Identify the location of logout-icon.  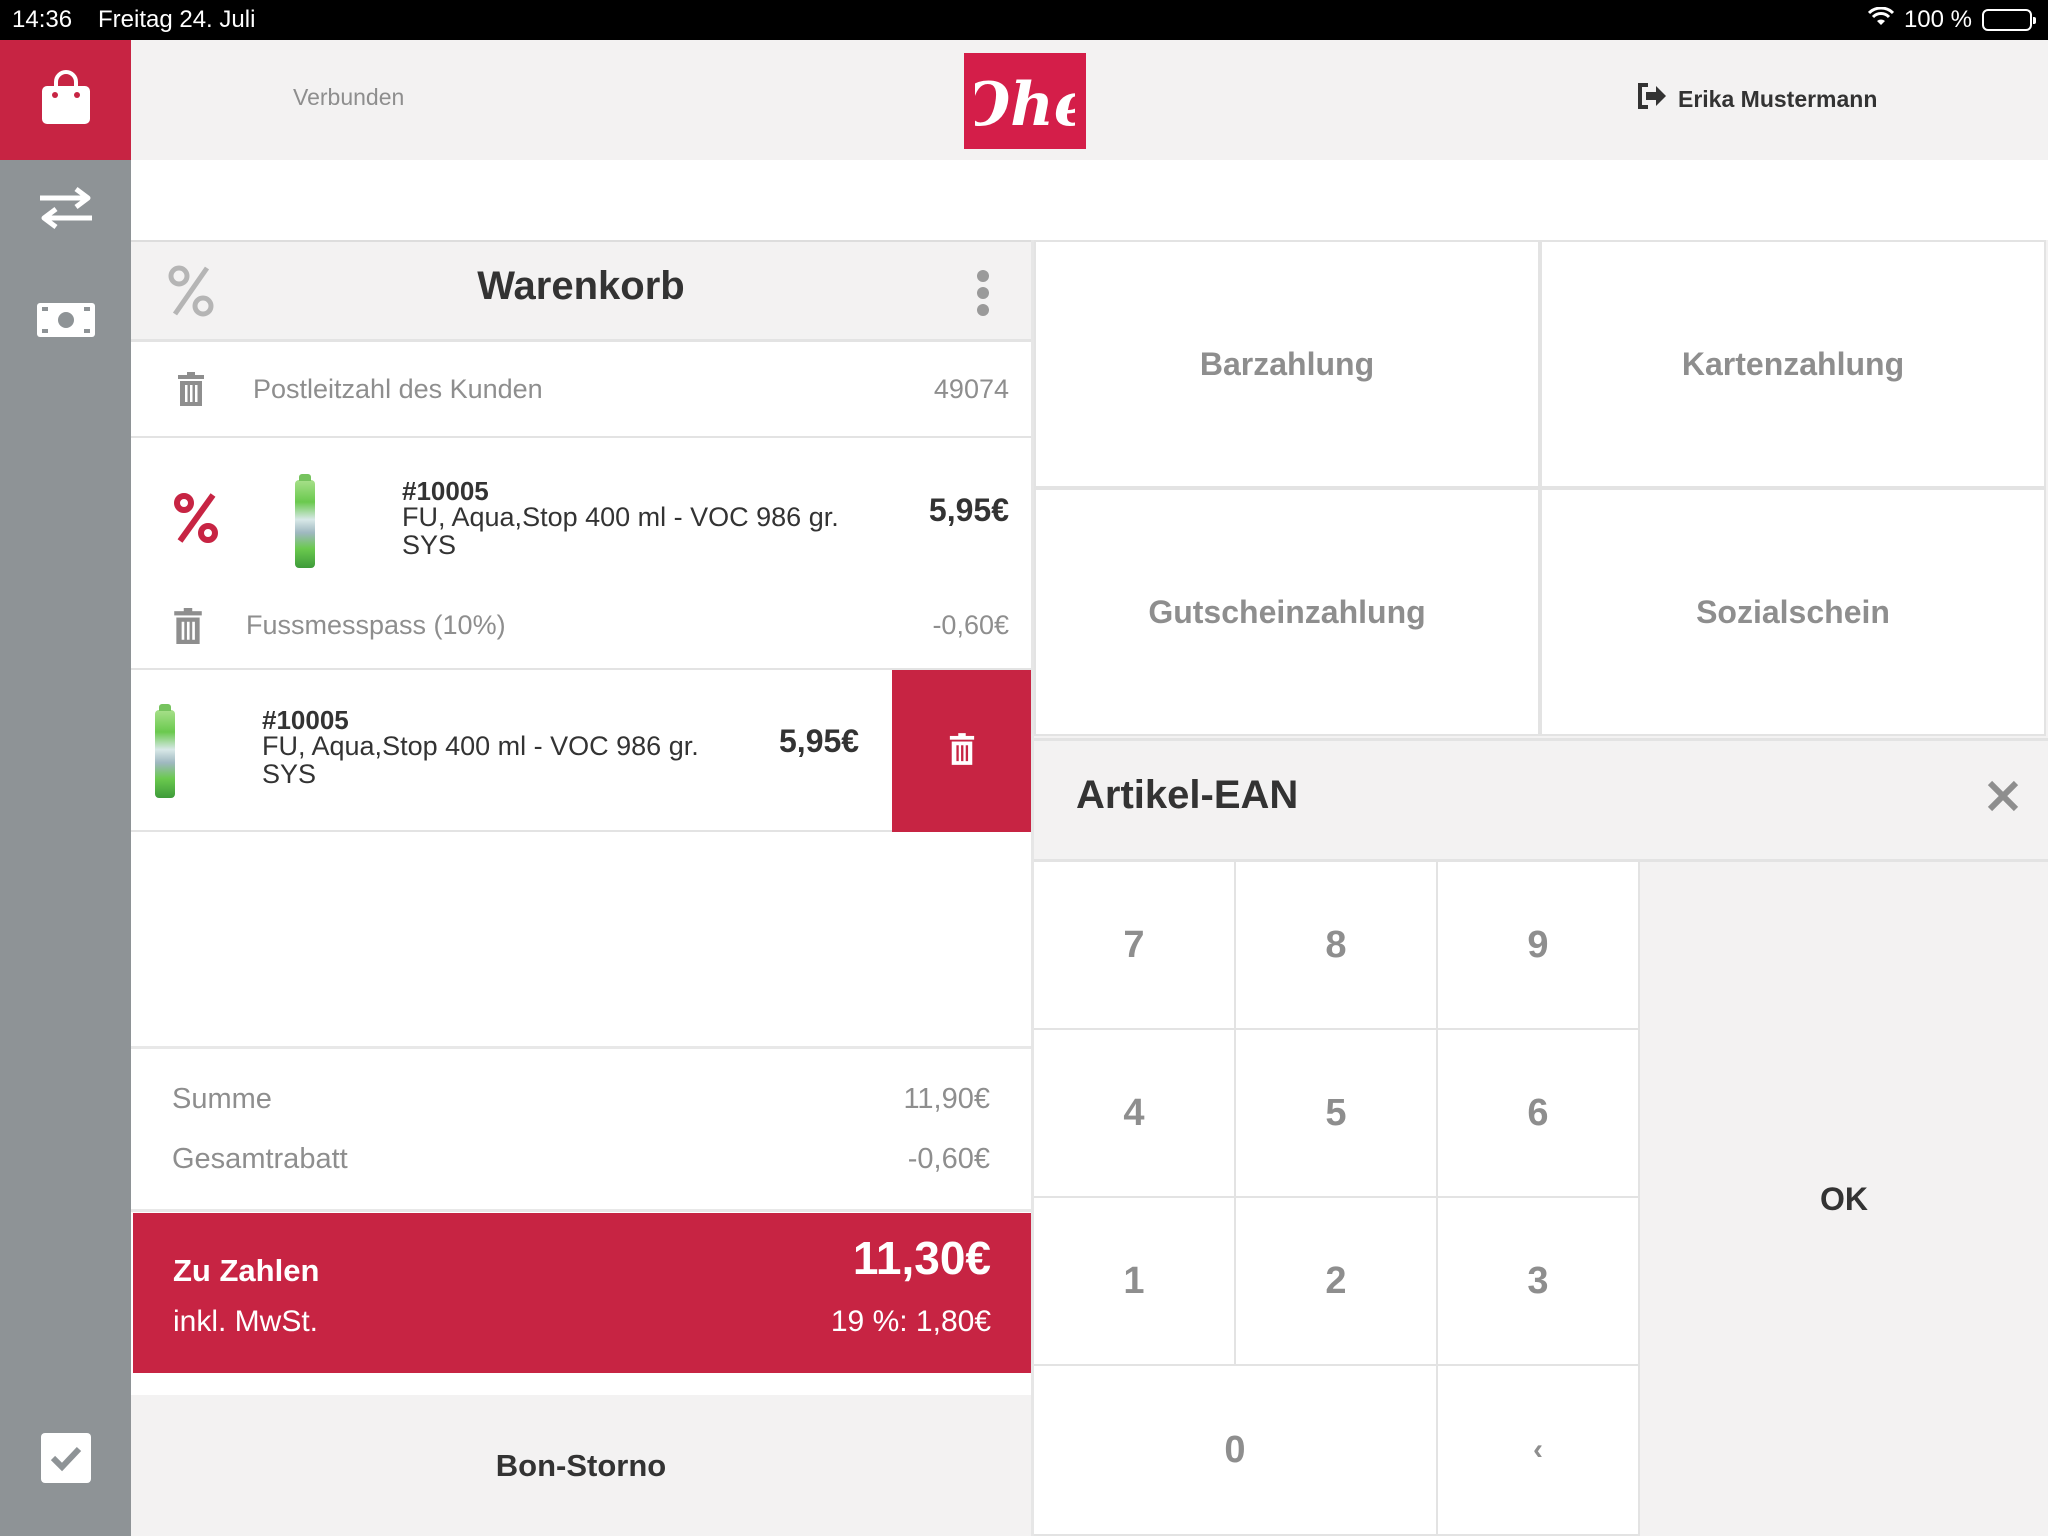
(1652, 99).